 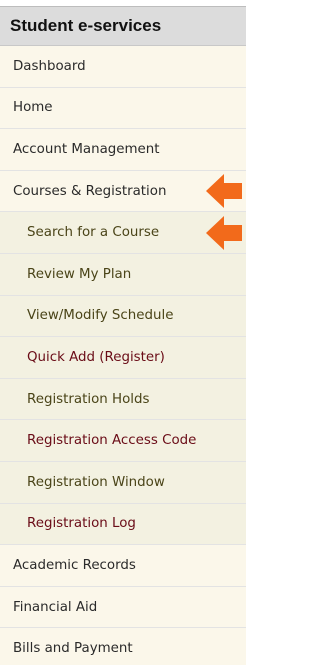 What do you see at coordinates (100, 316) in the screenshot?
I see `nav-item-label: View/Modify Schedule` at bounding box center [100, 316].